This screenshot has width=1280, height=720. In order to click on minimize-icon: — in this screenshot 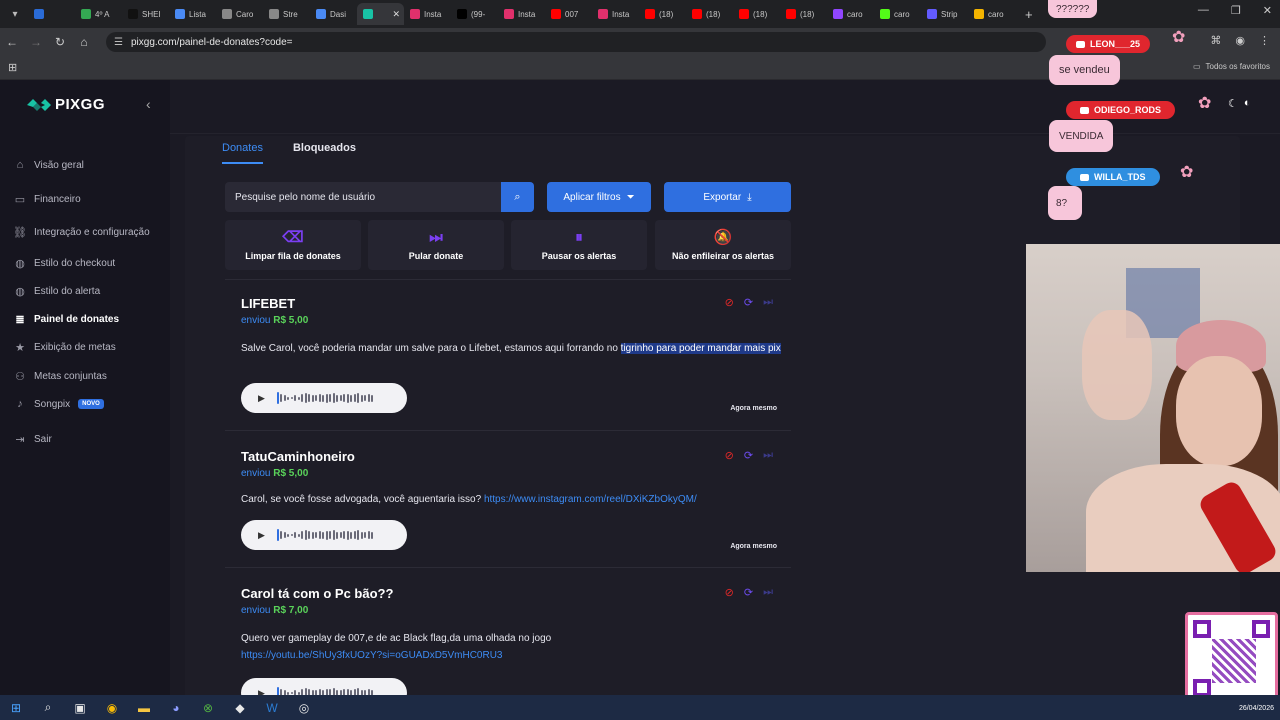, I will do `click(1203, 10)`.